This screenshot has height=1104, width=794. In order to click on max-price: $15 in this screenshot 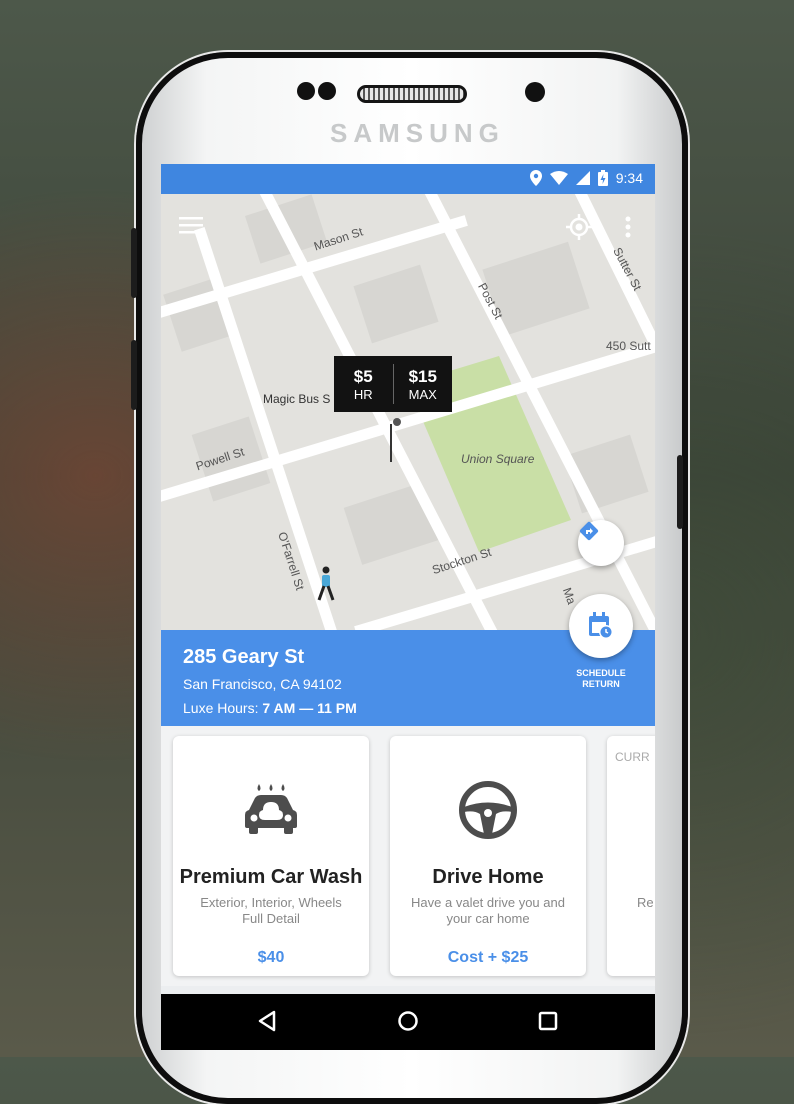, I will do `click(422, 376)`.